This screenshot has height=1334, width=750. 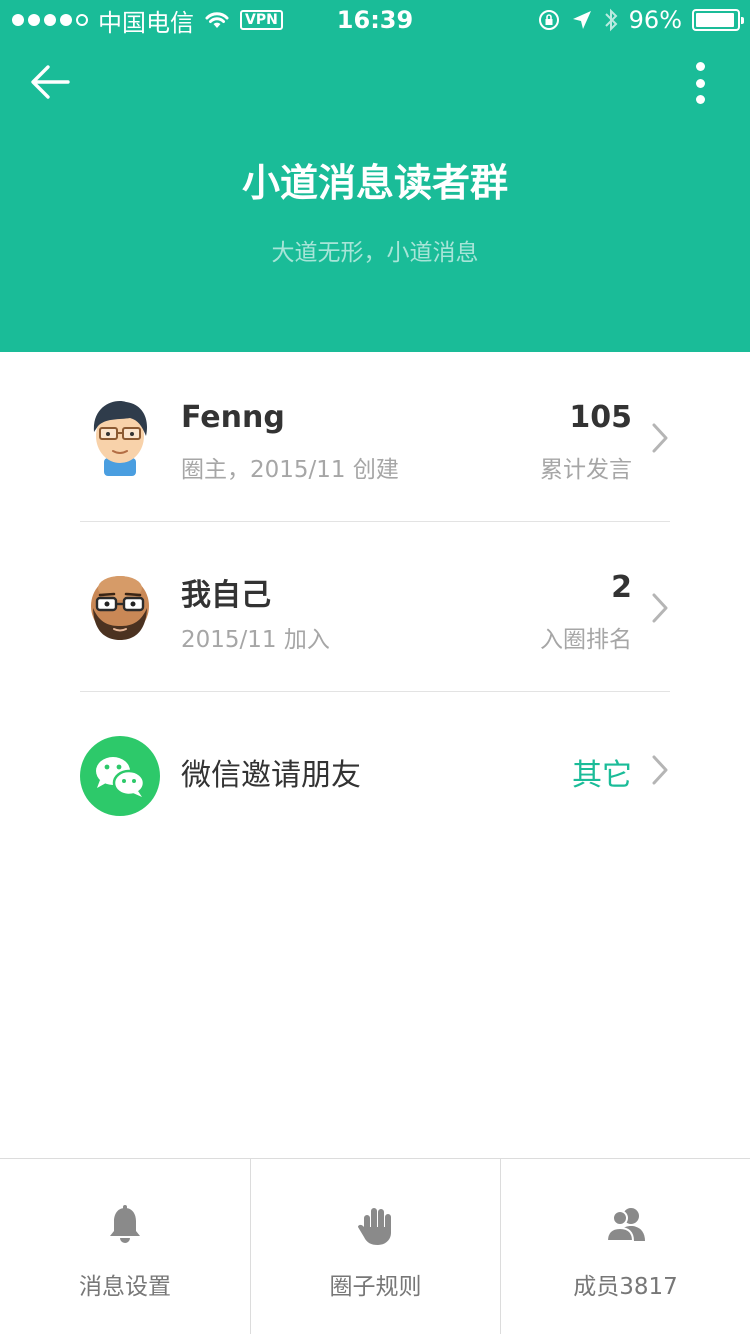 I want to click on member-stat-value: 105, so click(x=600, y=417).